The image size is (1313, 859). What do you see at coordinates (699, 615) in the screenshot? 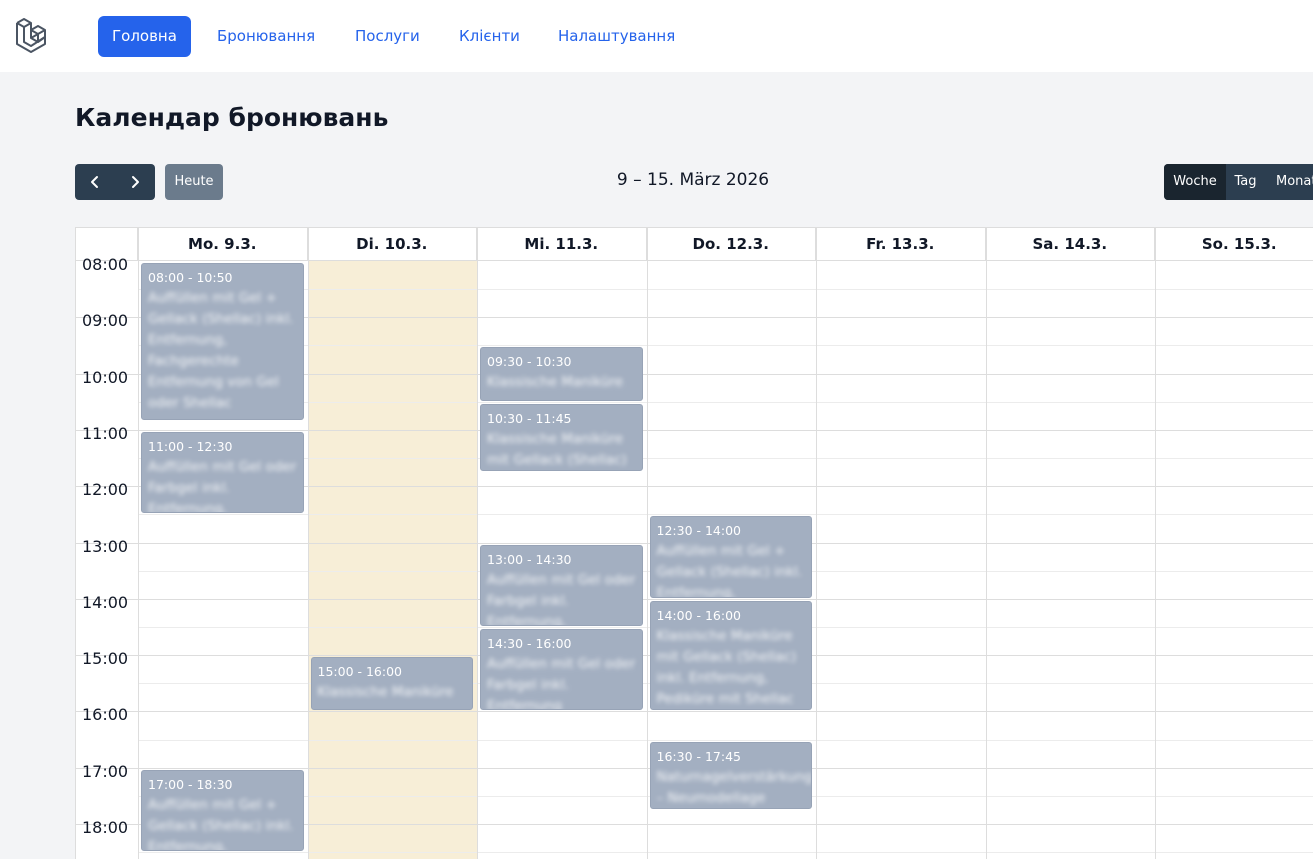
I see `event-time: 14:00 - 16:00` at bounding box center [699, 615].